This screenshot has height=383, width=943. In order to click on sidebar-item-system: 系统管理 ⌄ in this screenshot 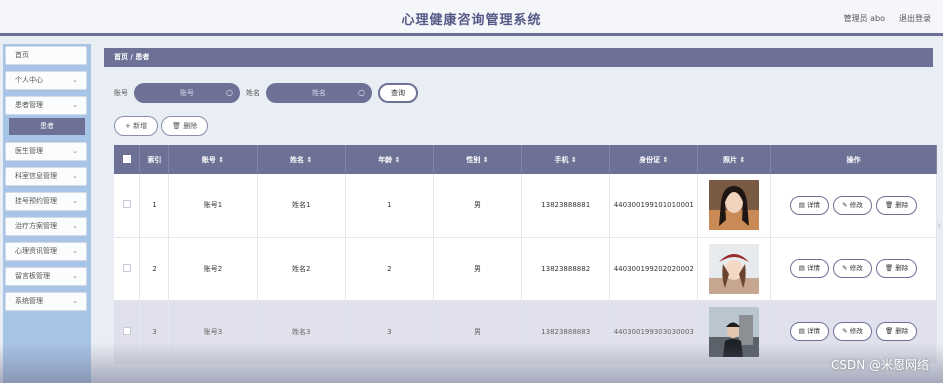, I will do `click(46, 301)`.